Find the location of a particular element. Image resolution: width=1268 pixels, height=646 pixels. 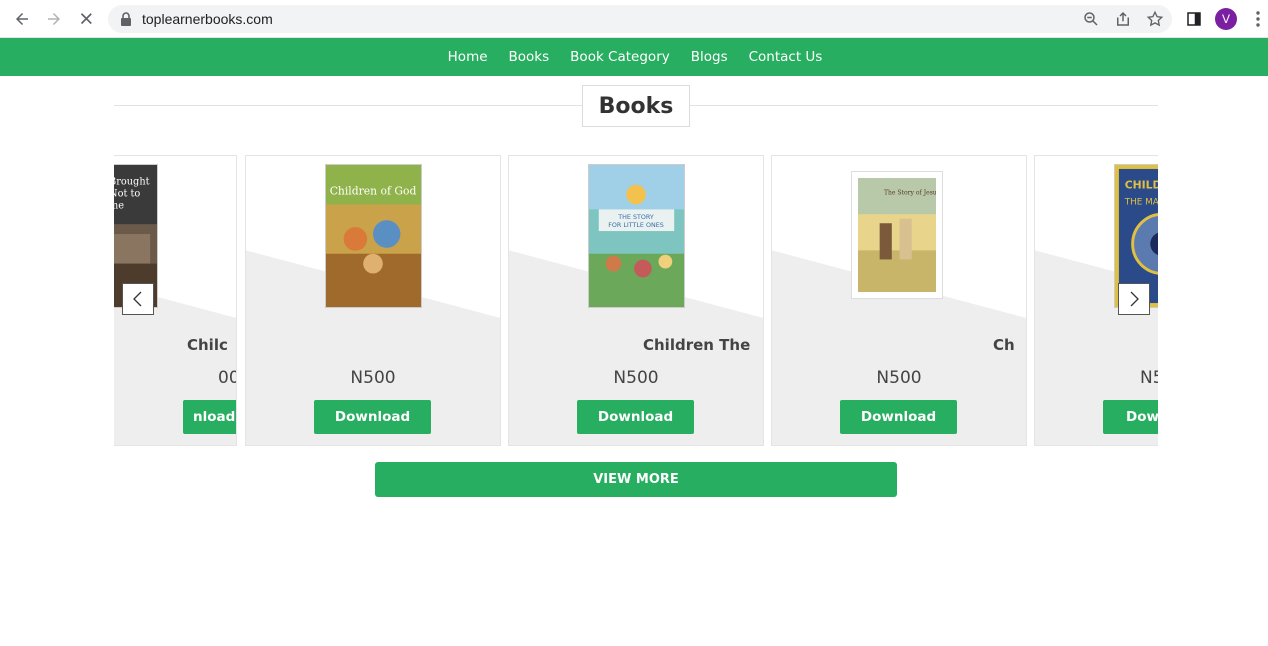

svg-text: THE STORY is located at coordinates (635, 217).